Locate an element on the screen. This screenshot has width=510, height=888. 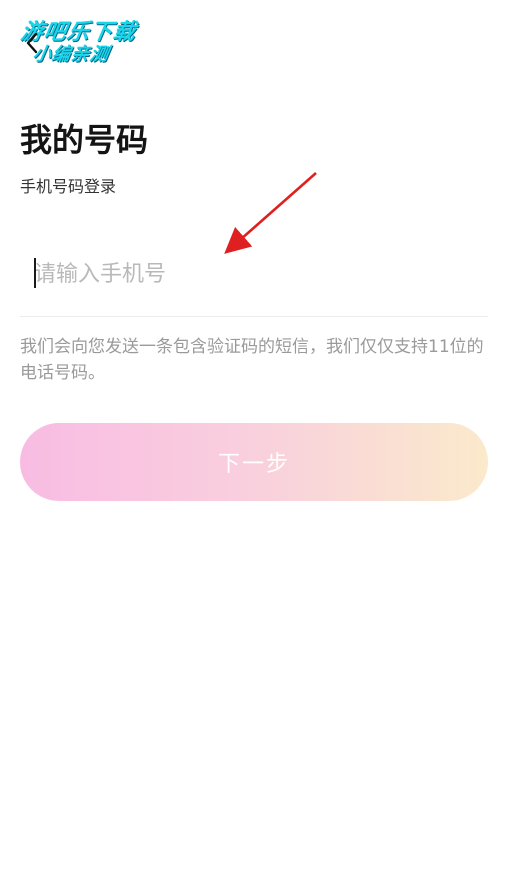
sms-notice-text: 我们会向您发送一条包含验证码的短信，我们仅仅支持11位的电话号码。 is located at coordinates (252, 360).